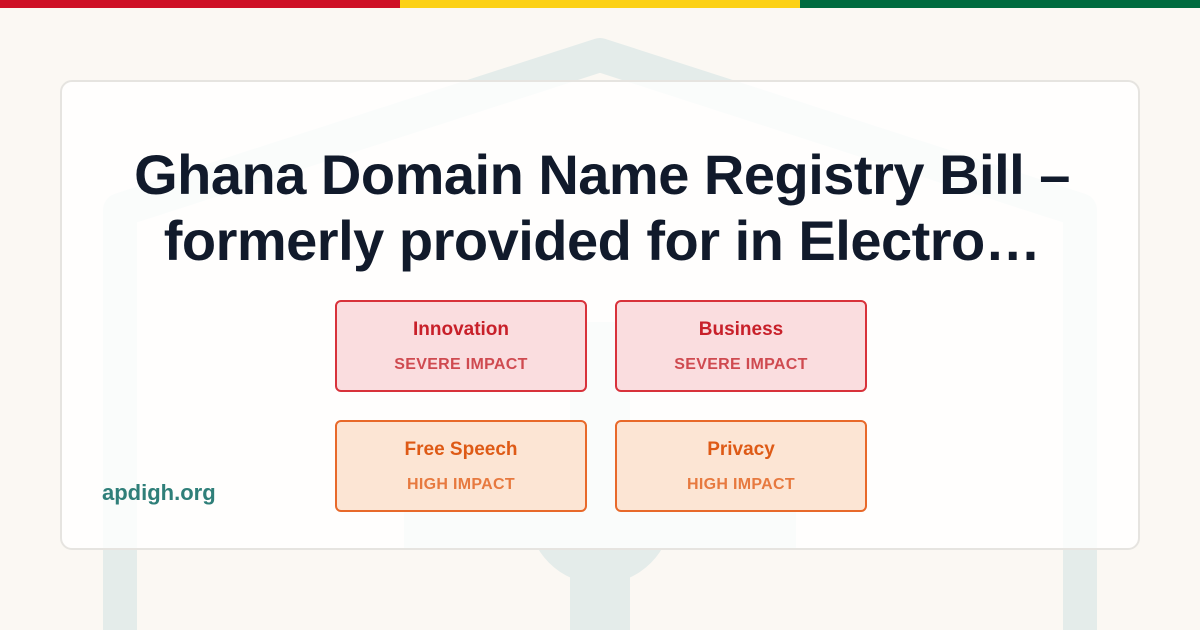  Describe the element at coordinates (741, 449) in the screenshot. I see `impact-area-label: Privacy` at that location.